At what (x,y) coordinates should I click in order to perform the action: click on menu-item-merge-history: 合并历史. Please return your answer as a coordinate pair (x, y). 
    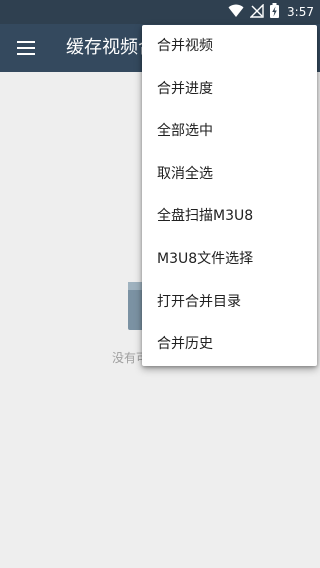
    Looking at the image, I should click on (229, 344).